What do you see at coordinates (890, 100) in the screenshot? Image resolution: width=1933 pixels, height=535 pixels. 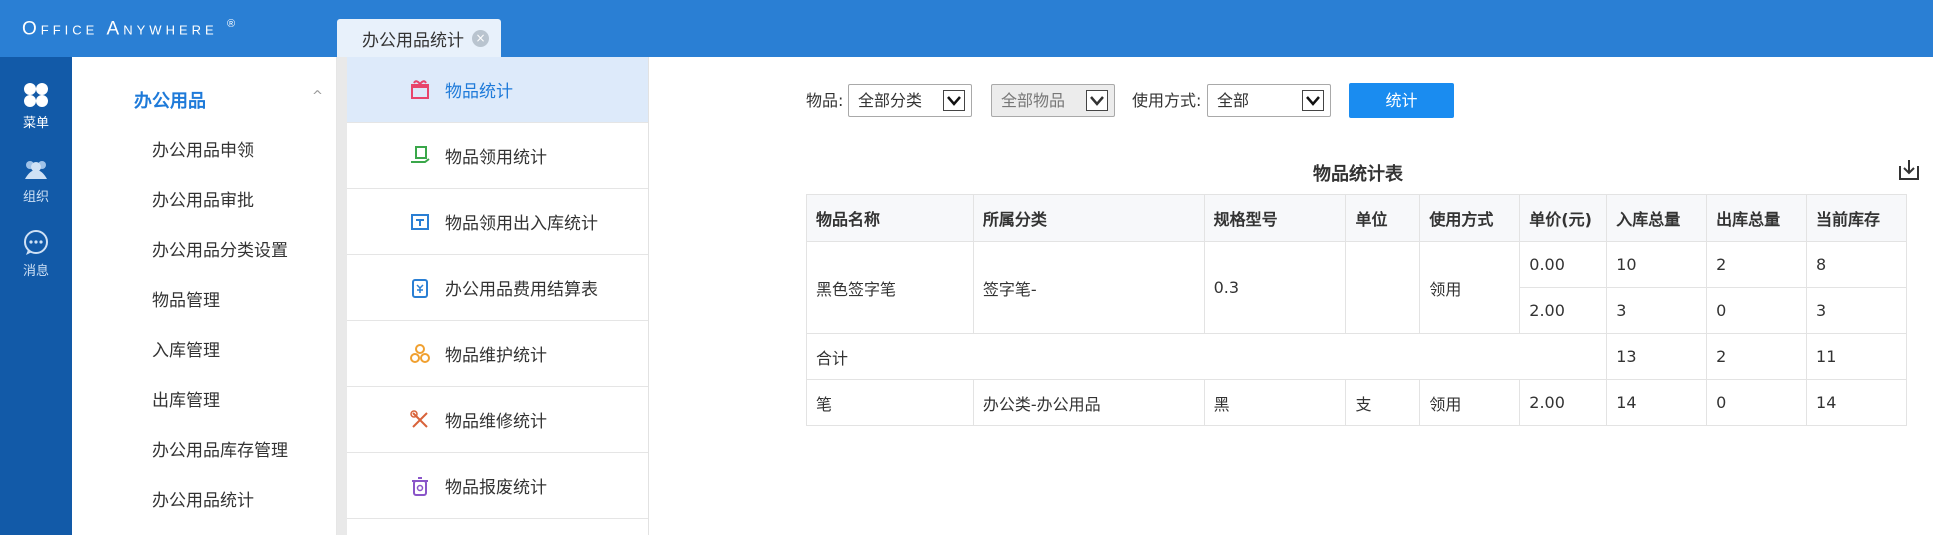 I see `category-select-value: 全部分类` at bounding box center [890, 100].